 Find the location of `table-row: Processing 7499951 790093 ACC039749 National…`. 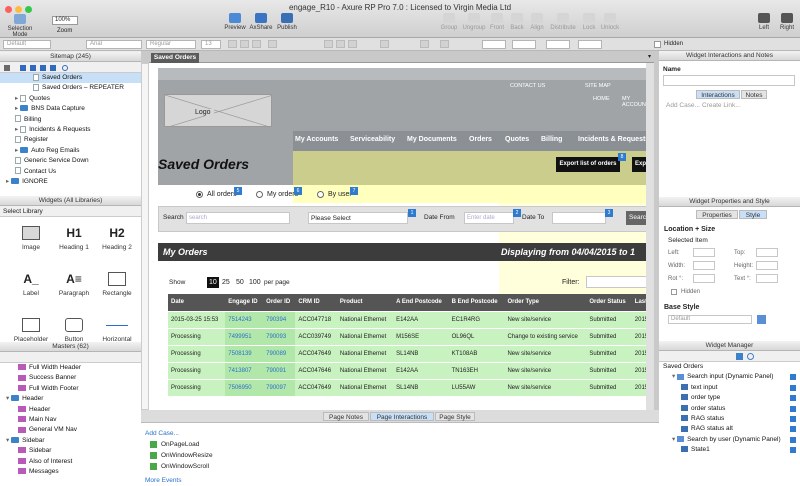

table-row: Processing 7499951 790093 ACC039749 National… is located at coordinates (411, 336).